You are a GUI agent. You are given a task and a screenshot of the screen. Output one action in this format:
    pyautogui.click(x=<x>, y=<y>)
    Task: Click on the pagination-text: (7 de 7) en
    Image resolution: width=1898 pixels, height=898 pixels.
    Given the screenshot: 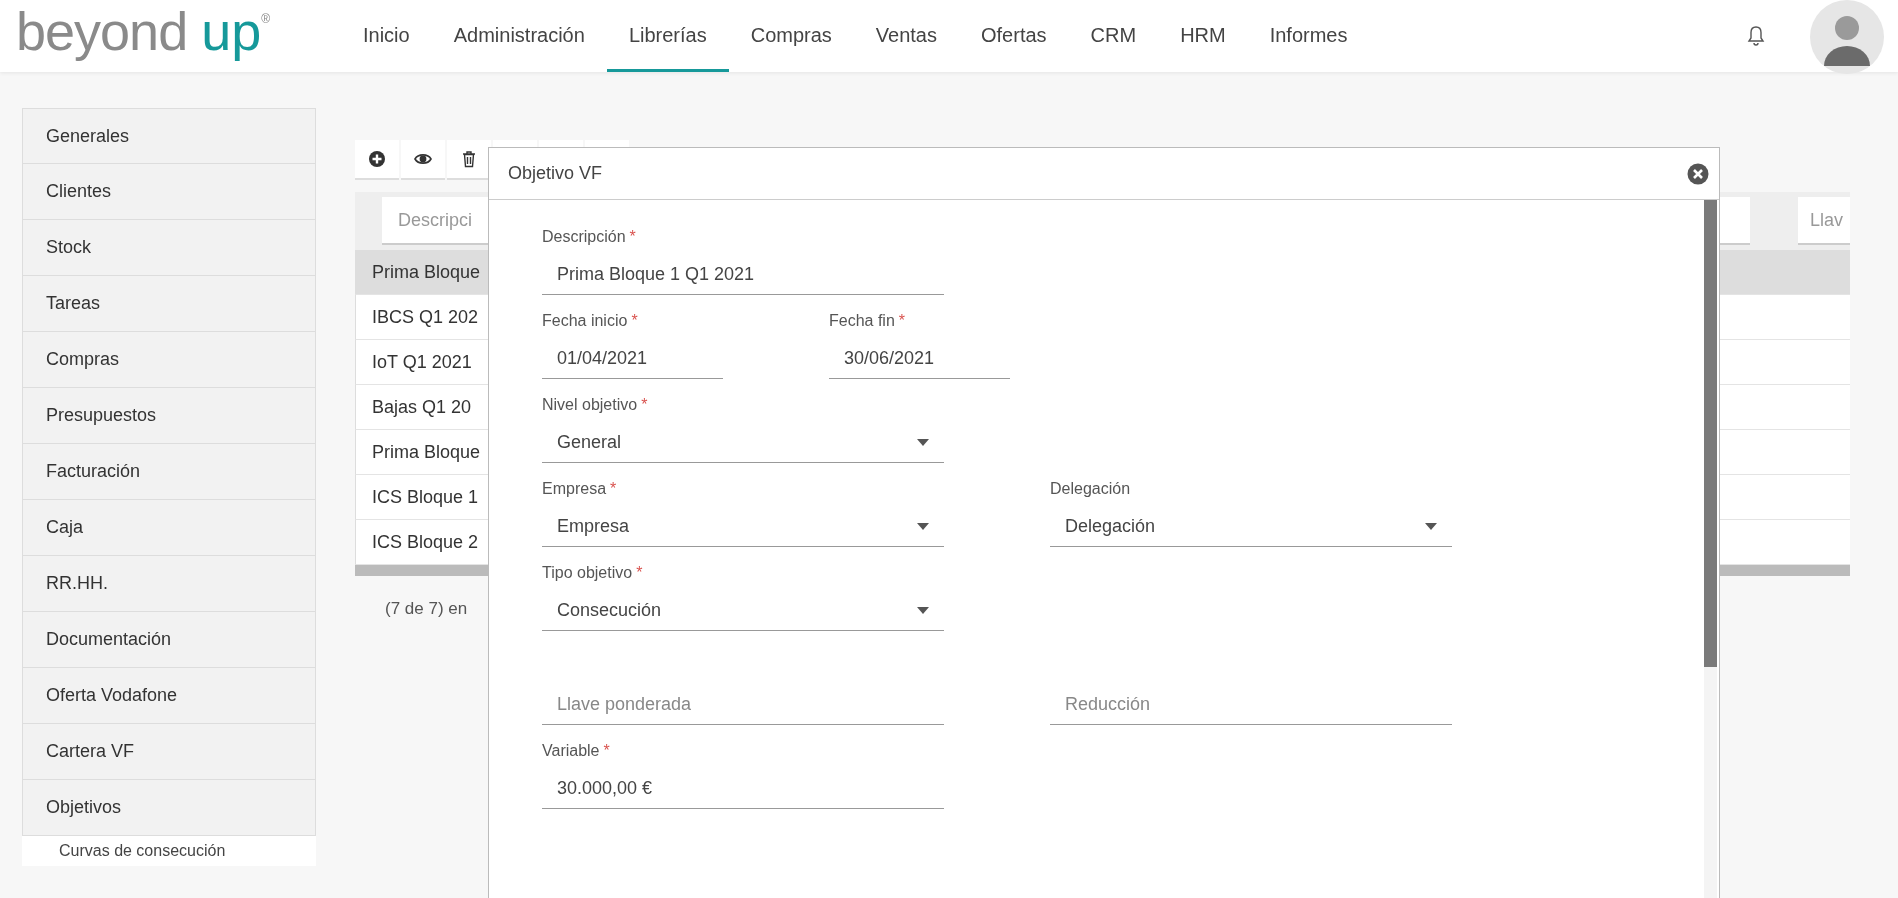 What is the action you would take?
    pyautogui.click(x=426, y=608)
    